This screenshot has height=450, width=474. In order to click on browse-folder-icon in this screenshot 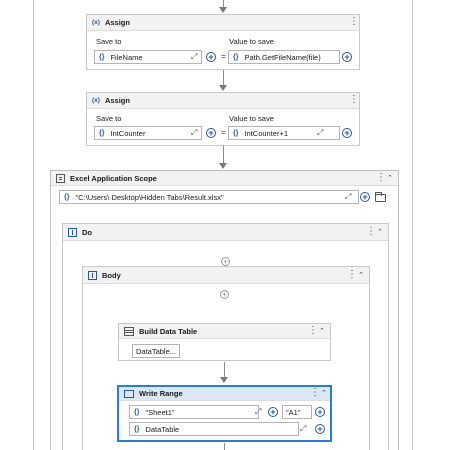, I will do `click(380, 197)`.